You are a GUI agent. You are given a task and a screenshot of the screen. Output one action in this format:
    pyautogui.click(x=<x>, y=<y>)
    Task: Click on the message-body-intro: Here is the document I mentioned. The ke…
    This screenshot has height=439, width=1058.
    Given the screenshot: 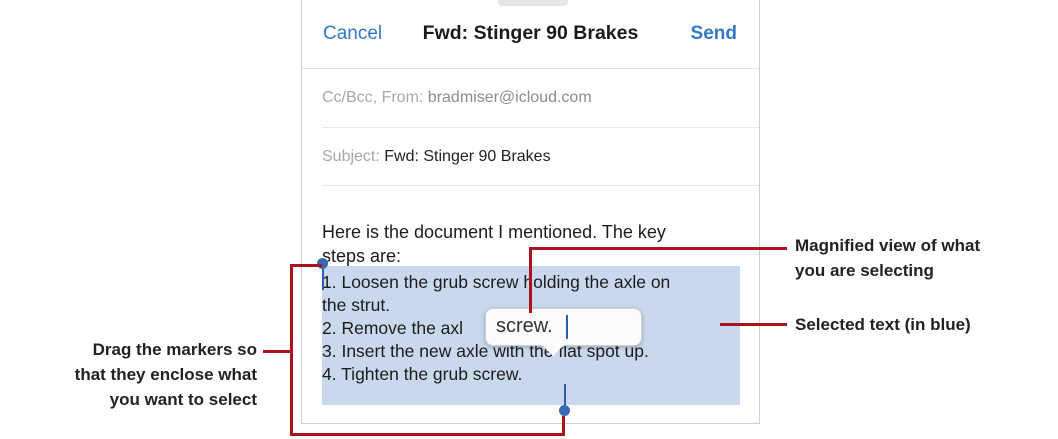 What is the action you would take?
    pyautogui.click(x=532, y=244)
    